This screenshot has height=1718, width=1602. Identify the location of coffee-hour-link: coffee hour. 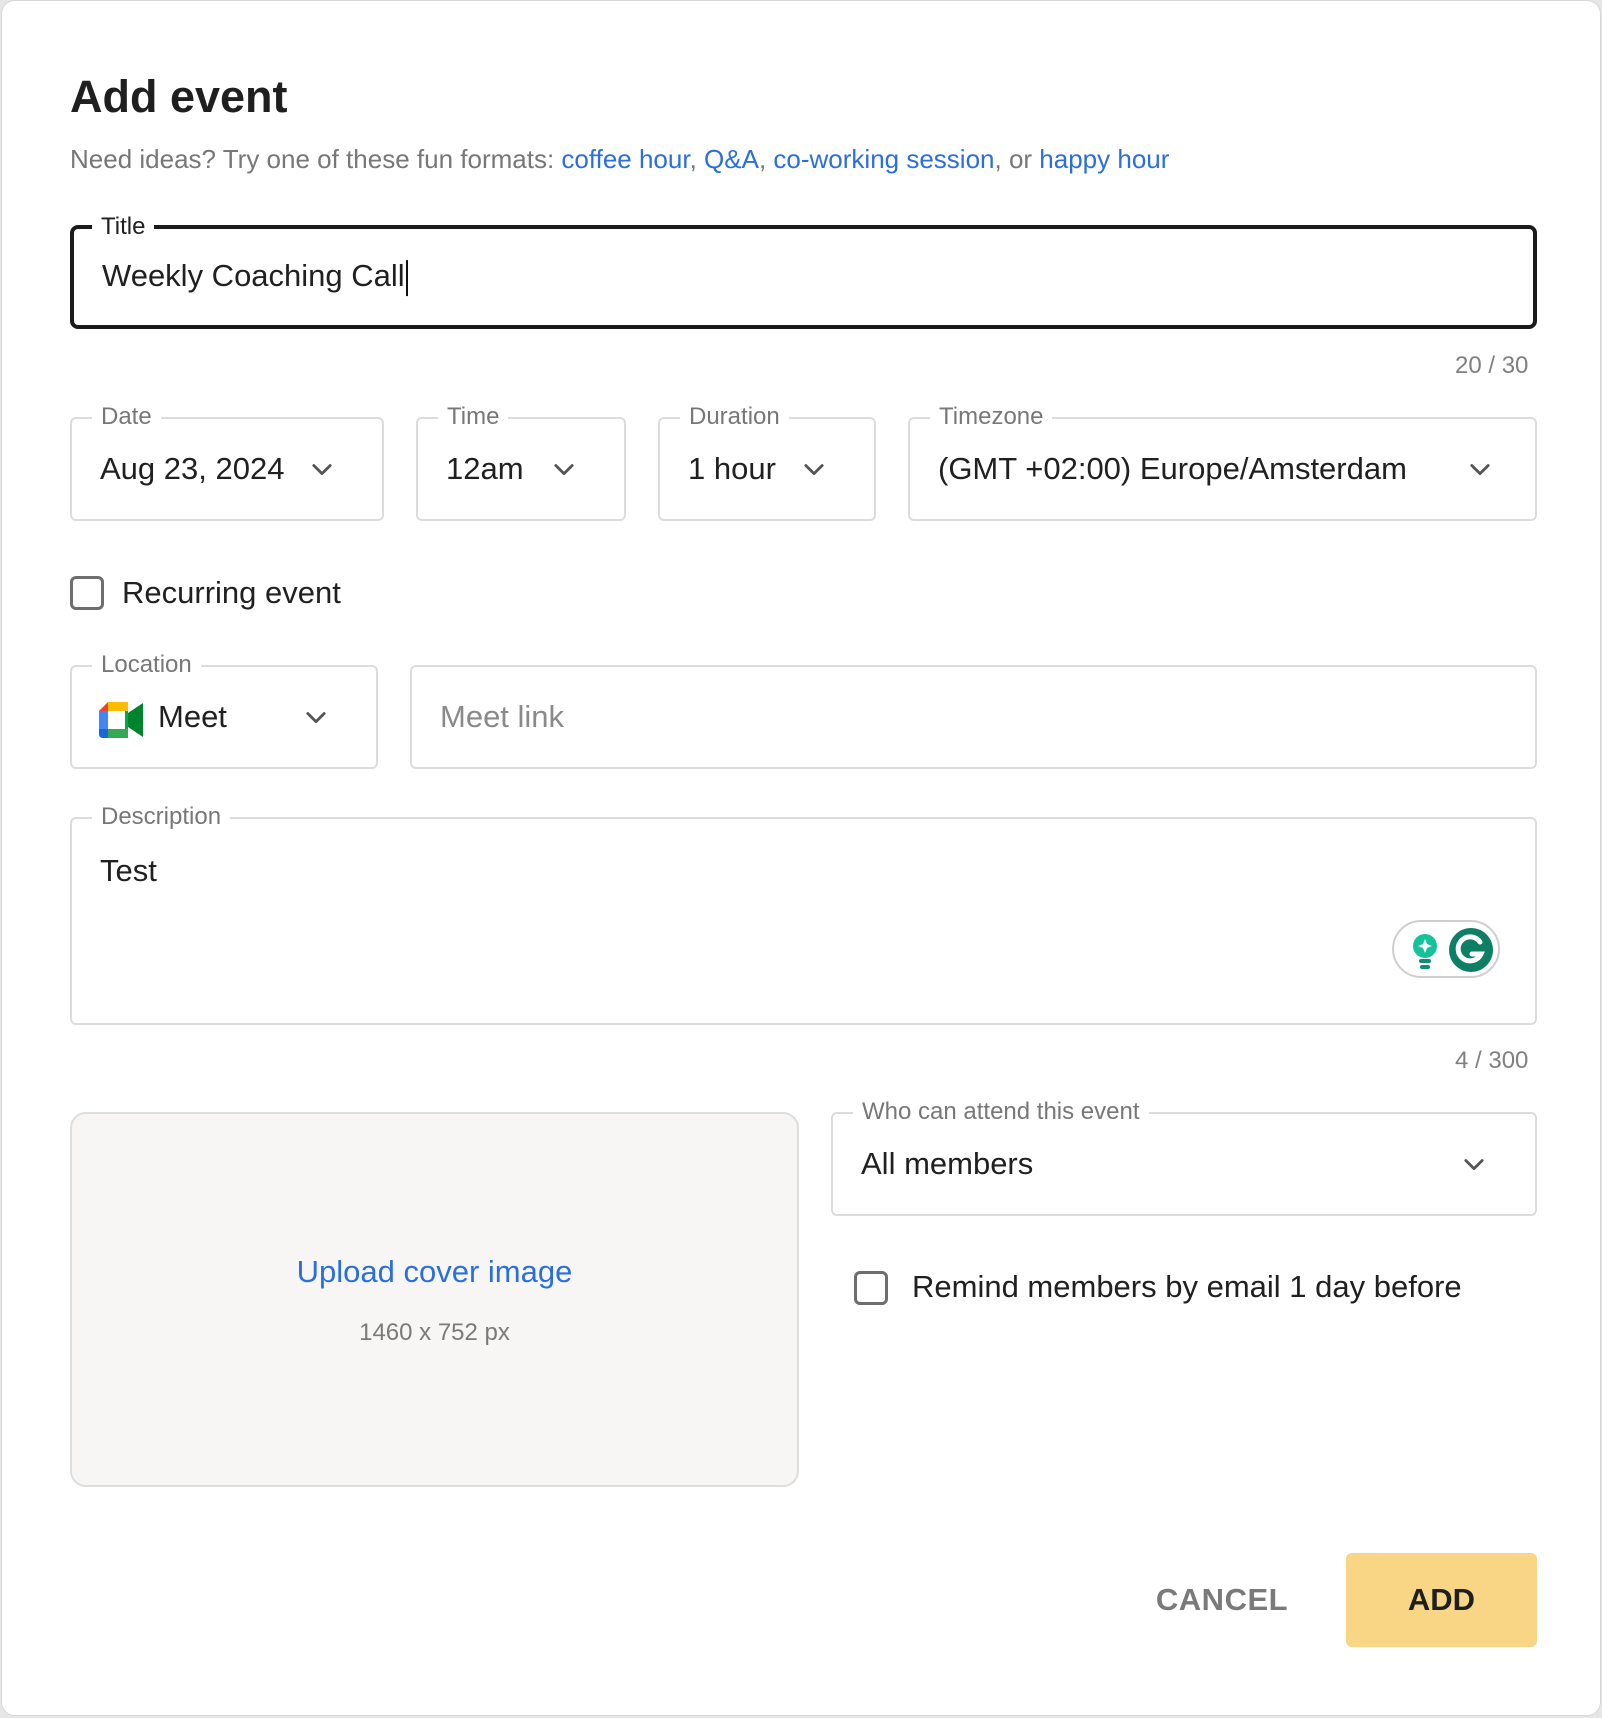
(625, 159).